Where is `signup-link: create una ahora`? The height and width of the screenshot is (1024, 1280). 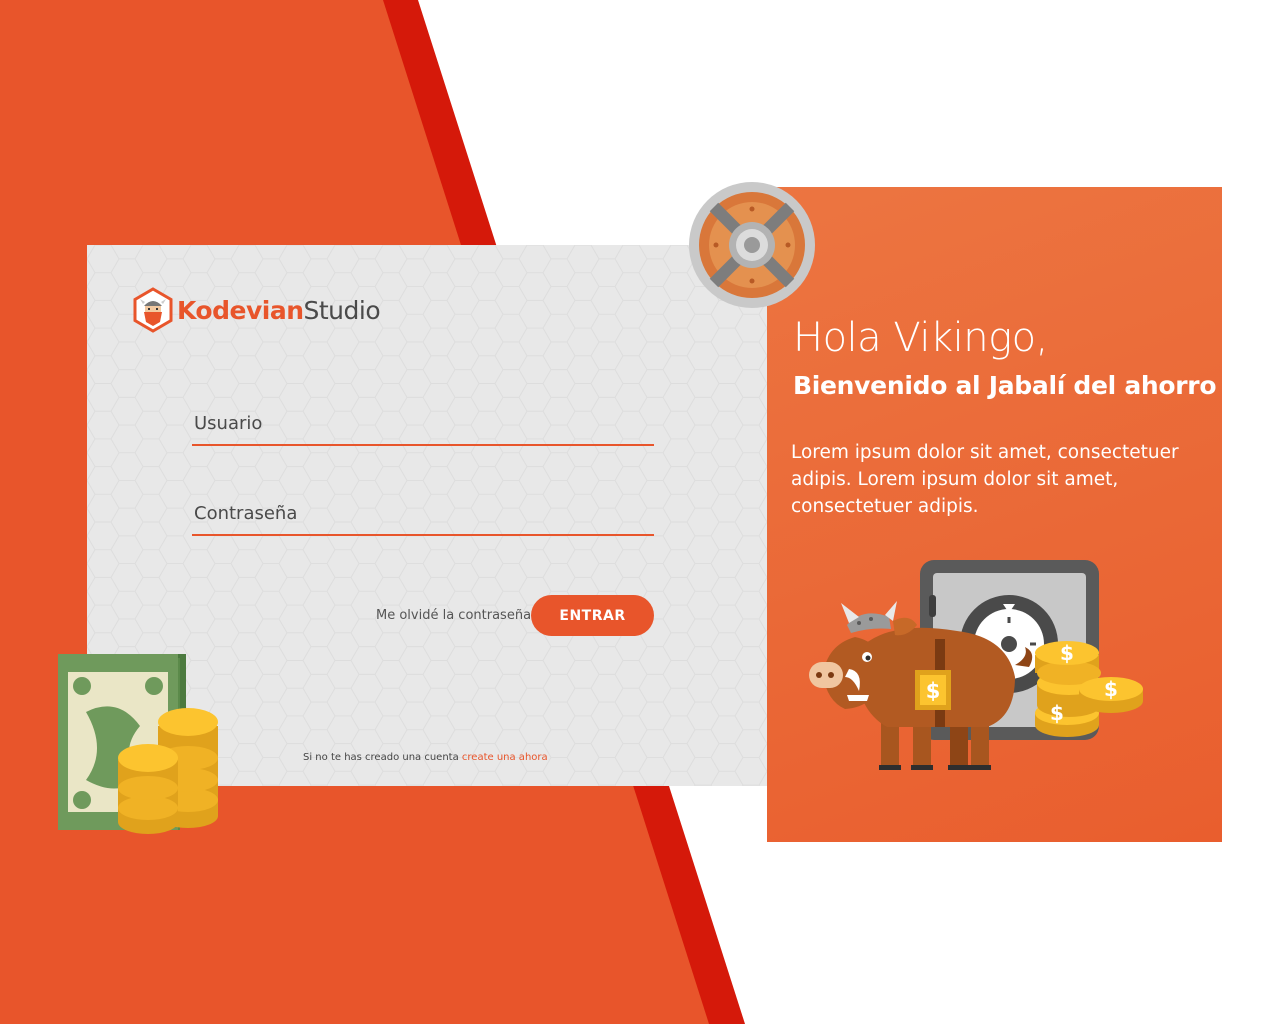
signup-link: create una ahora is located at coordinates (505, 757).